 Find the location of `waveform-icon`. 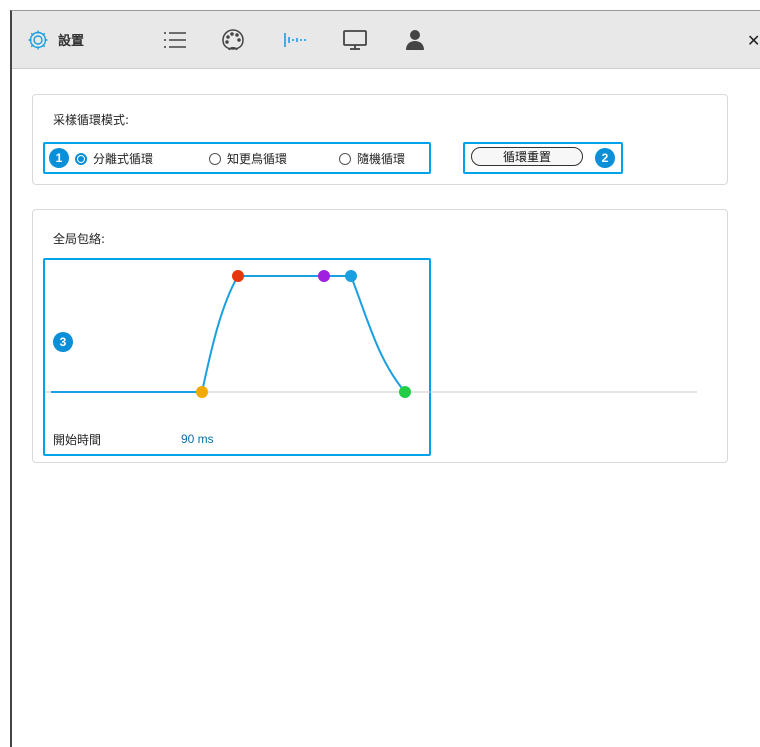

waveform-icon is located at coordinates (295, 40).